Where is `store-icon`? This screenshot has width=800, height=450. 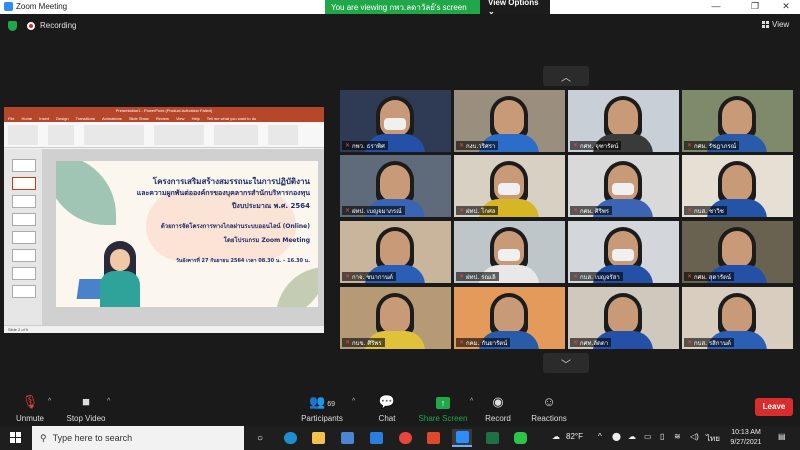 store-icon is located at coordinates (347, 438).